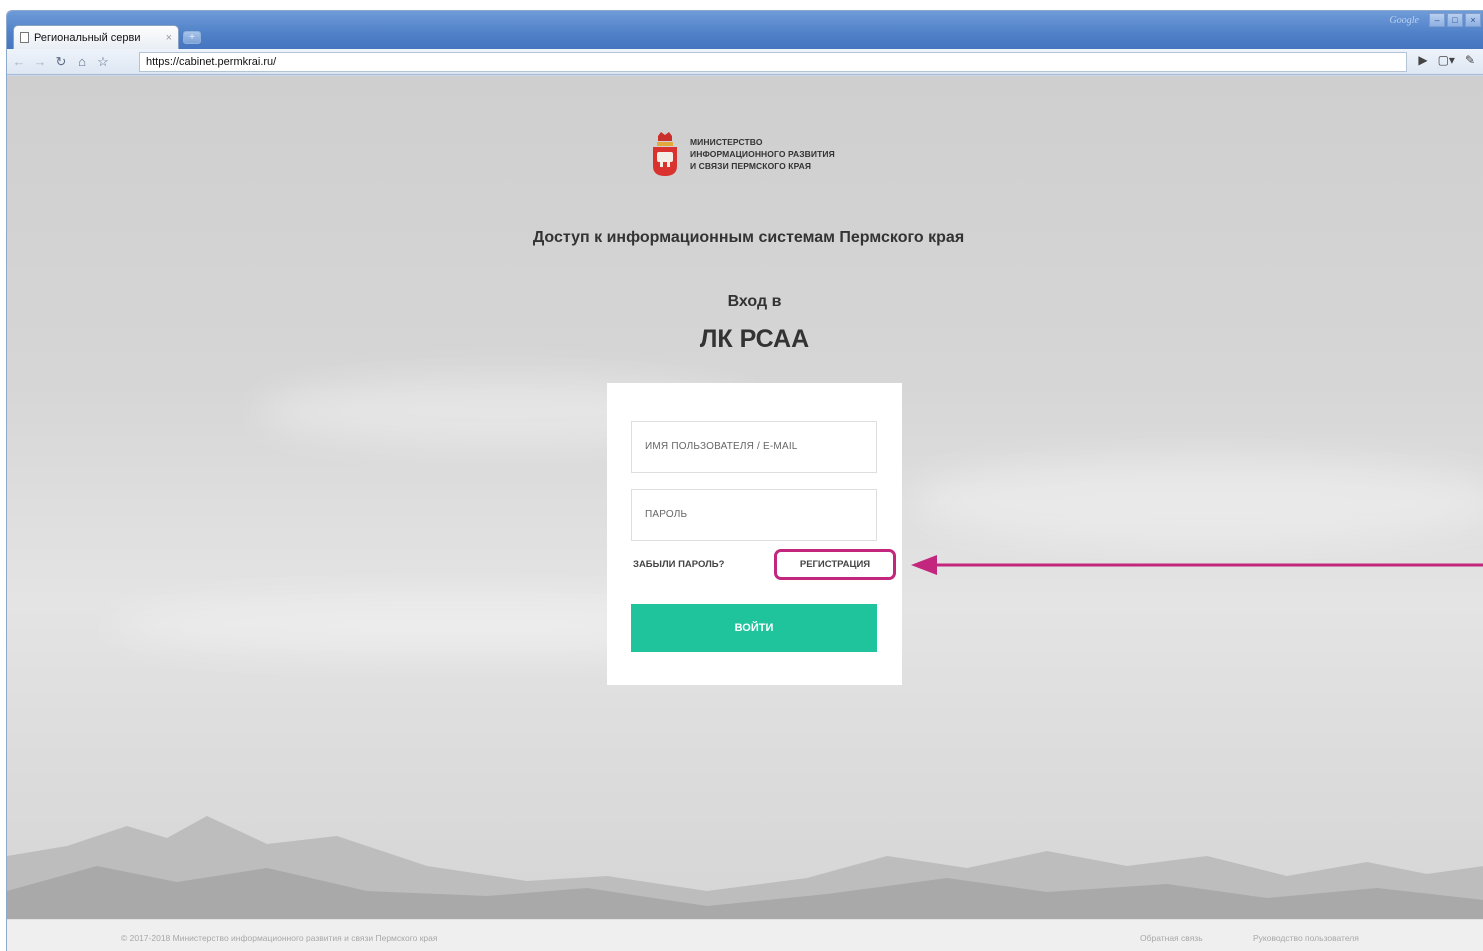  What do you see at coordinates (103, 62) in the screenshot?
I see `bookmark-star-icon: ☆` at bounding box center [103, 62].